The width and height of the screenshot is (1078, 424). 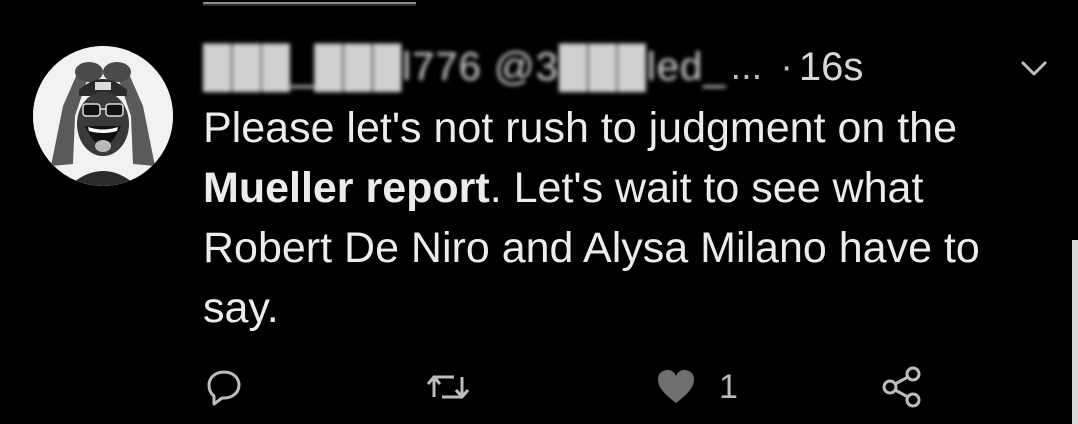 I want to click on reply-button, so click(x=224, y=387).